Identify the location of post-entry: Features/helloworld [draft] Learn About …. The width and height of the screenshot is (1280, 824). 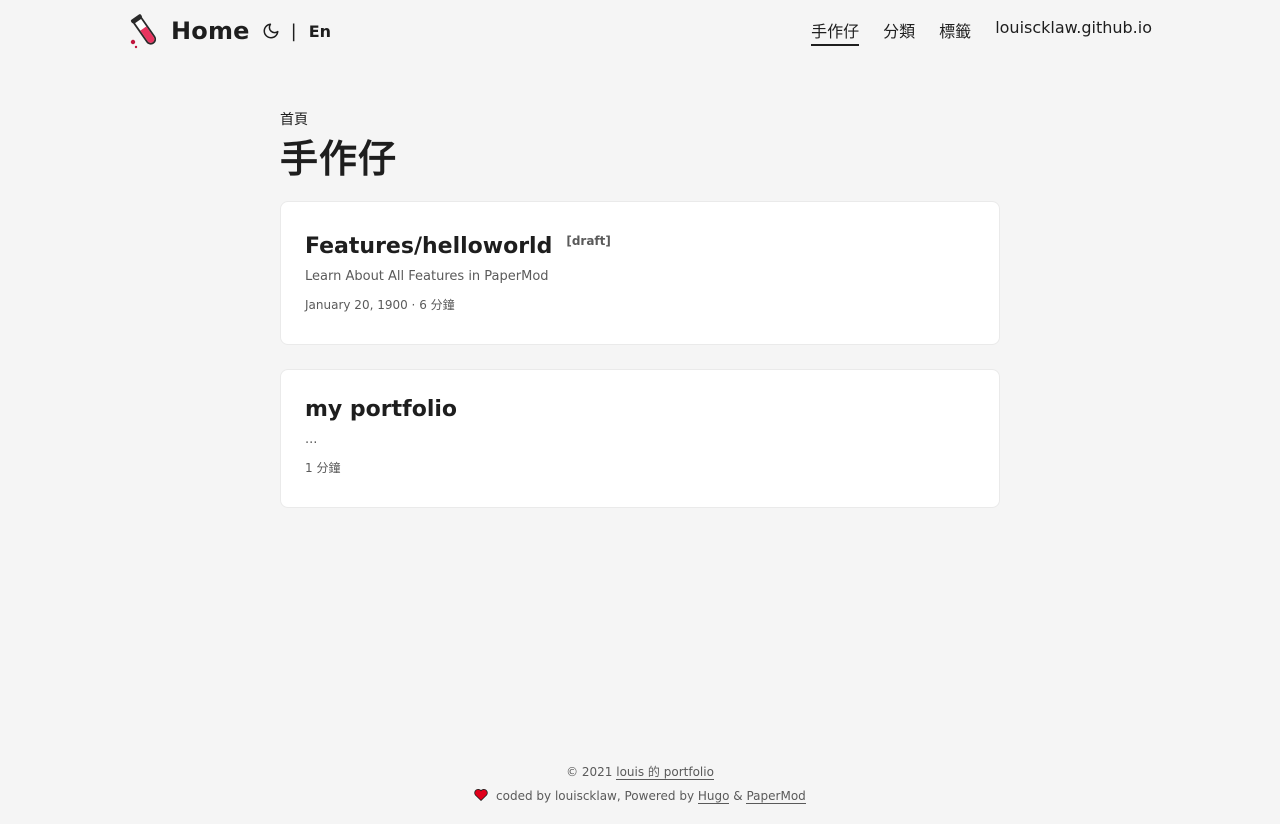
(640, 273).